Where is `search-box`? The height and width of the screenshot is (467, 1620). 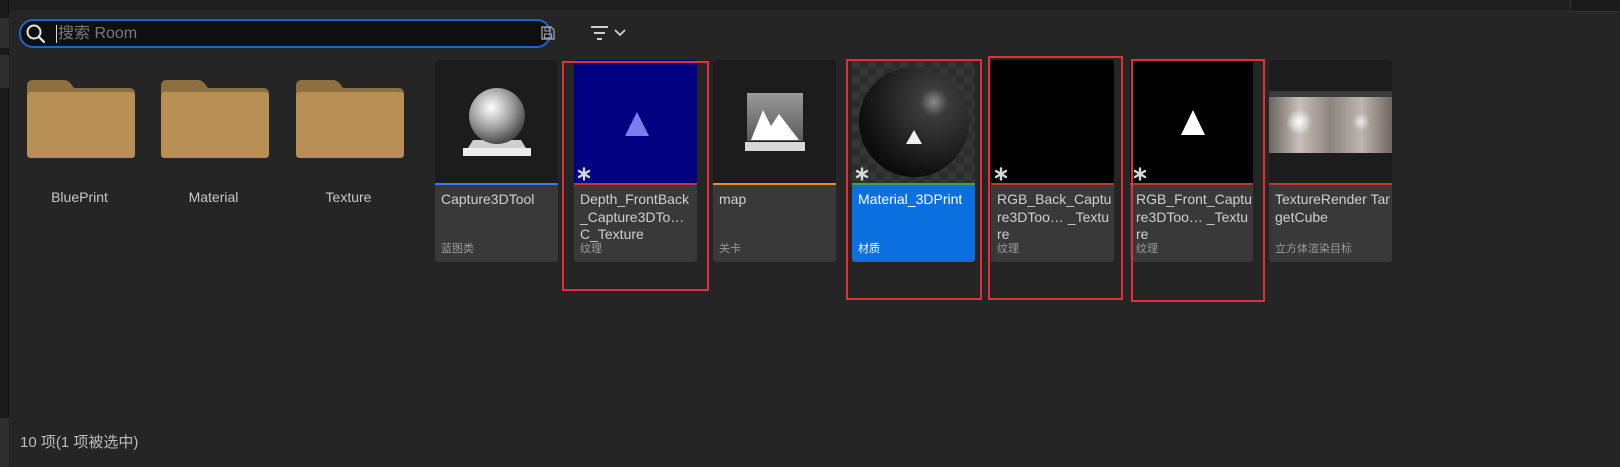 search-box is located at coordinates (285, 33).